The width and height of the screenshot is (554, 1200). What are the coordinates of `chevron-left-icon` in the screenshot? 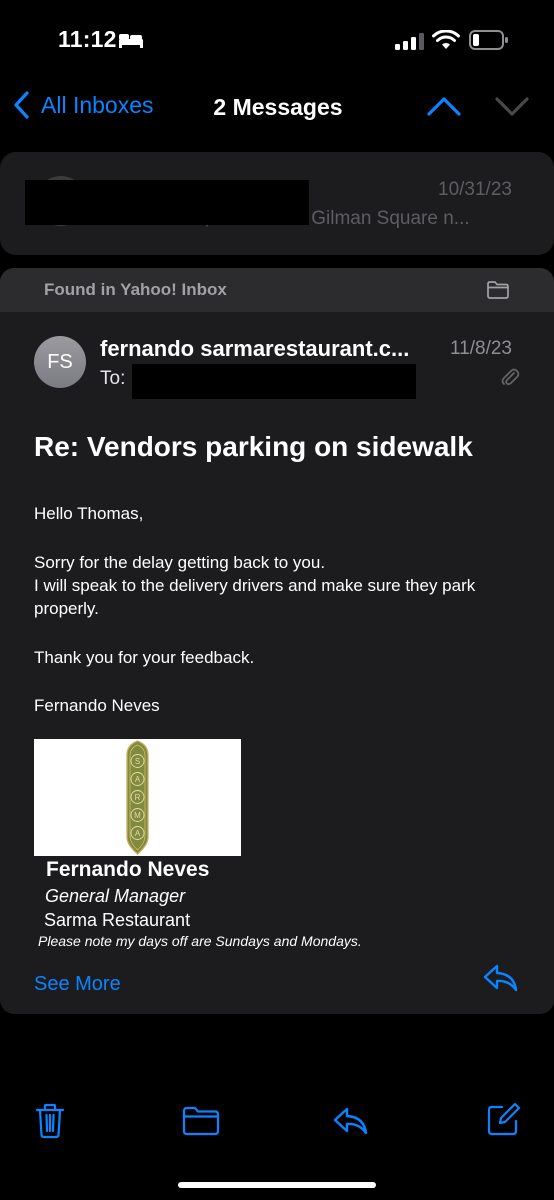 It's located at (21, 105).